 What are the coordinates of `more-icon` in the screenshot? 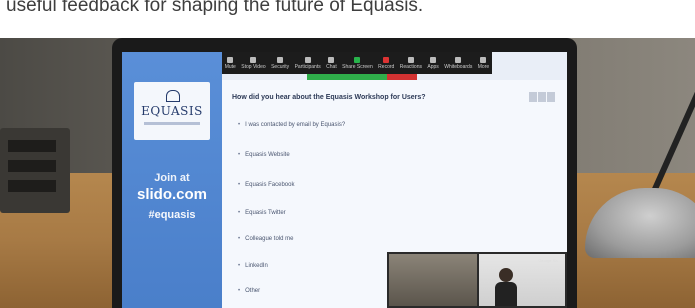 It's located at (483, 59).